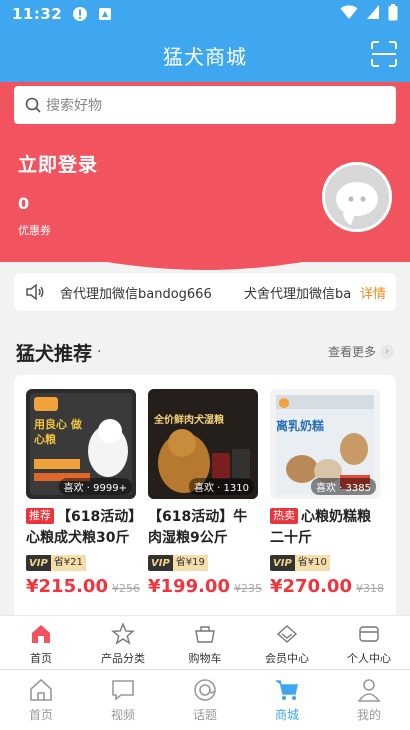 Image resolution: width=410 pixels, height=730 pixels. What do you see at coordinates (325, 528) in the screenshot?
I see `product-name: 热卖 心粮奶糕粮二十斤` at bounding box center [325, 528].